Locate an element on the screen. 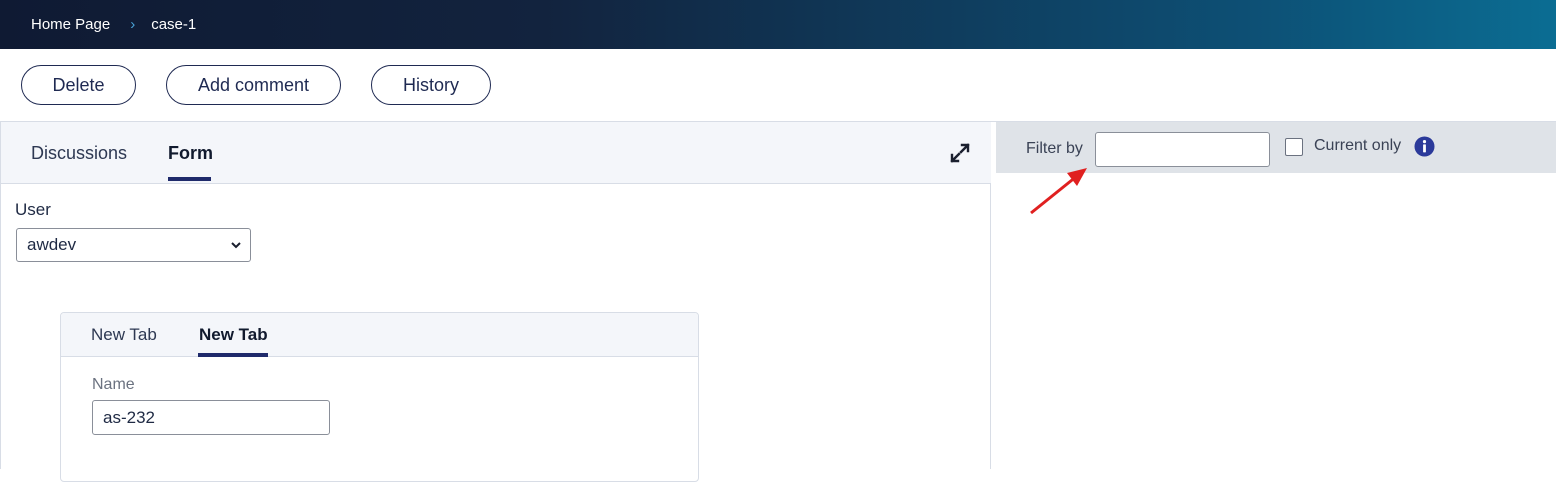 The height and width of the screenshot is (482, 1556). history-button: History is located at coordinates (431, 85).